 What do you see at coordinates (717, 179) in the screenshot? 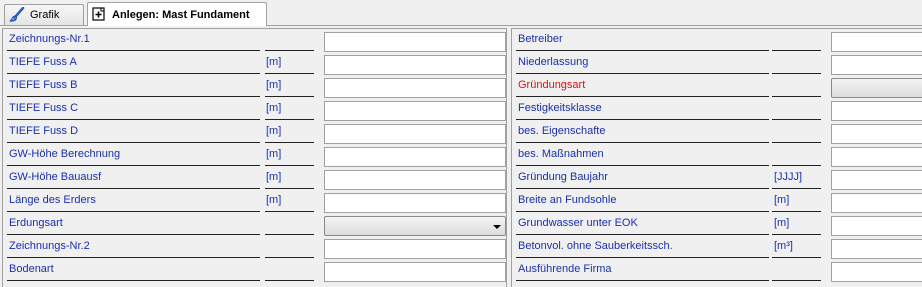
I see `form-row: Gründung Baujahr [JJJJ]` at bounding box center [717, 179].